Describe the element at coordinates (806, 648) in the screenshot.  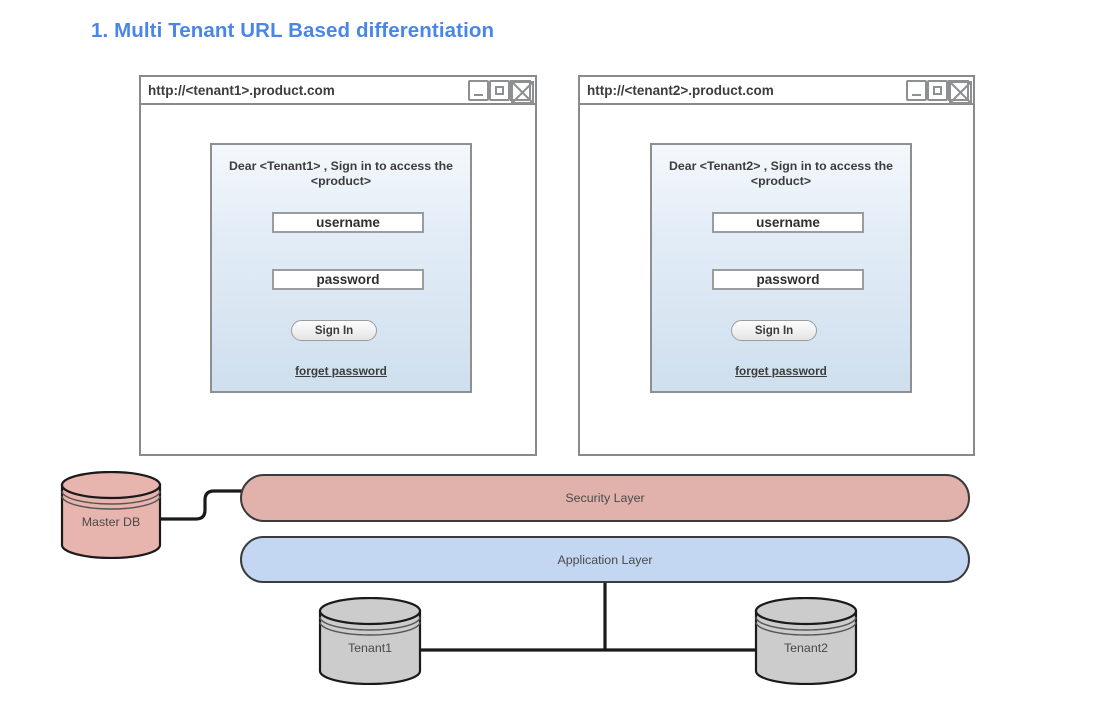
I see `database-label: Tenant2` at that location.